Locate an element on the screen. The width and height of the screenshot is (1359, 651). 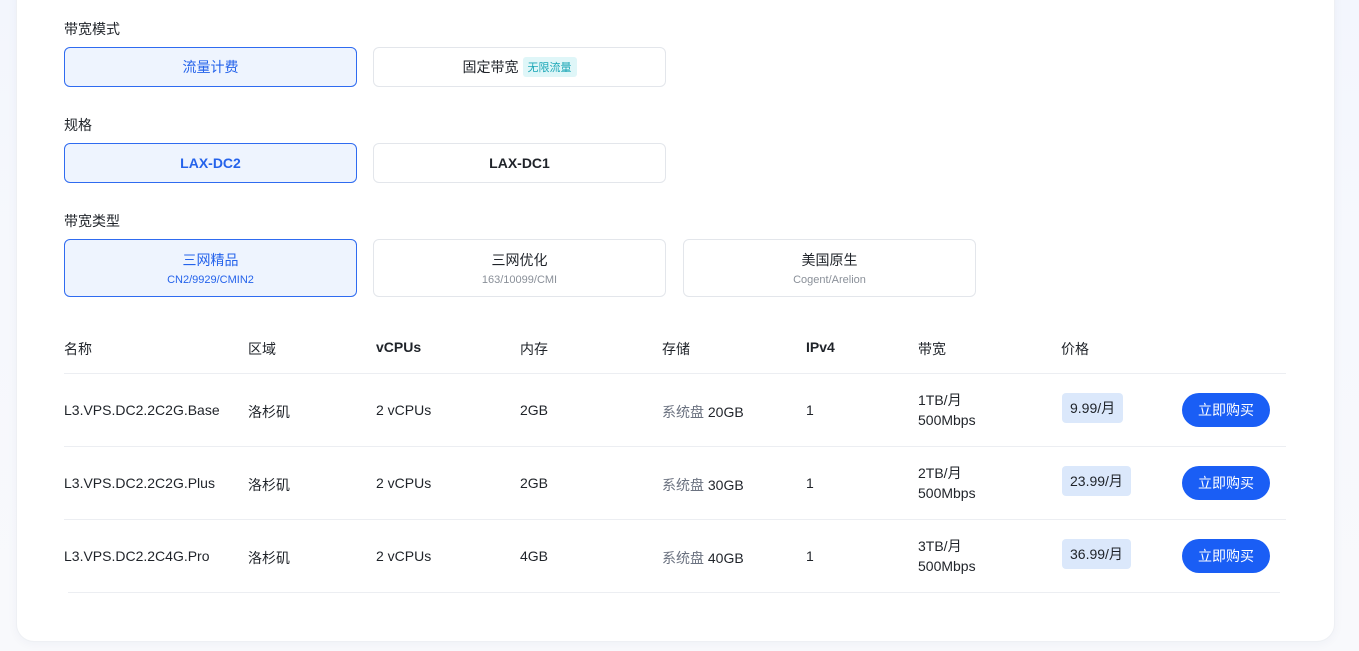
storage-value: 40GB is located at coordinates (725, 558).